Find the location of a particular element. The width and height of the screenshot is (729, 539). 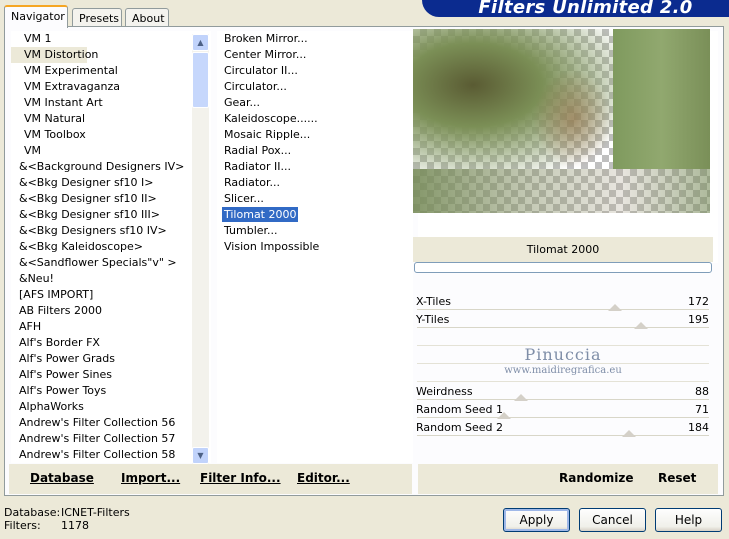

filter-item: Tilomat 2000 is located at coordinates (315, 215).